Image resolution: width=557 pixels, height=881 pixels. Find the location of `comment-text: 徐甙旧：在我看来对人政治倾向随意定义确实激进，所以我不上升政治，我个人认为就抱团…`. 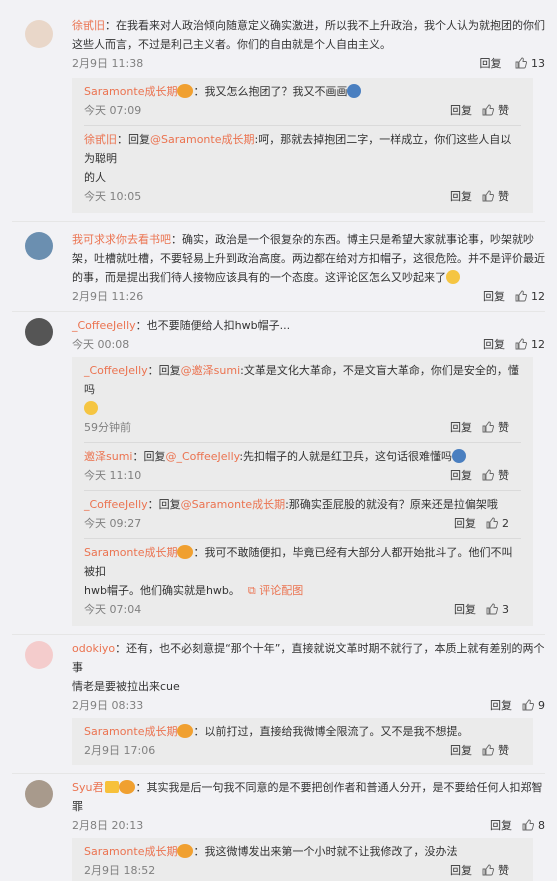

comment-text: 徐甙旧：在我看来对人政治倾向随意定义确实激进，所以我不上升政治，我个人认为就抱团… is located at coordinates (308, 25).